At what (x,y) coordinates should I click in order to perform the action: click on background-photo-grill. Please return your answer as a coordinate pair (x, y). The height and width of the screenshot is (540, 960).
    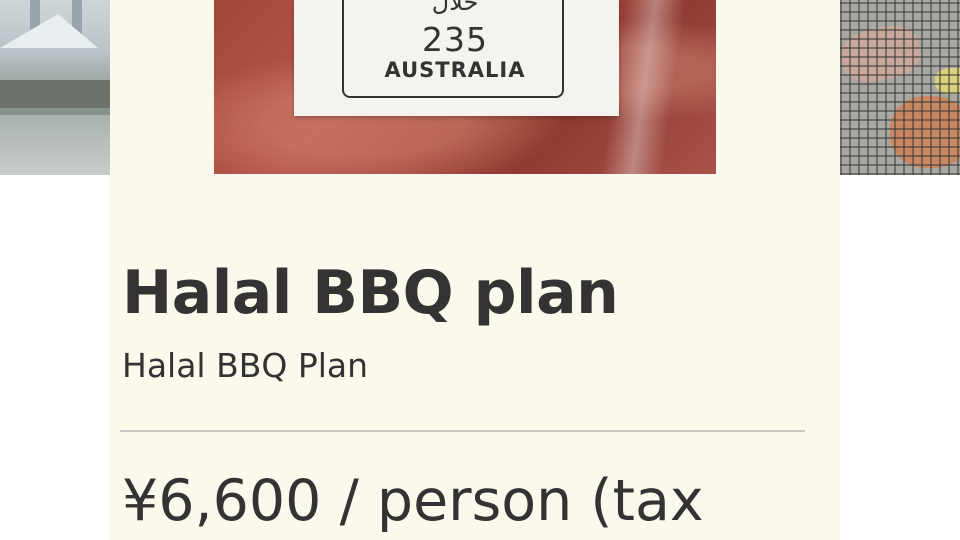
    Looking at the image, I should click on (900, 87).